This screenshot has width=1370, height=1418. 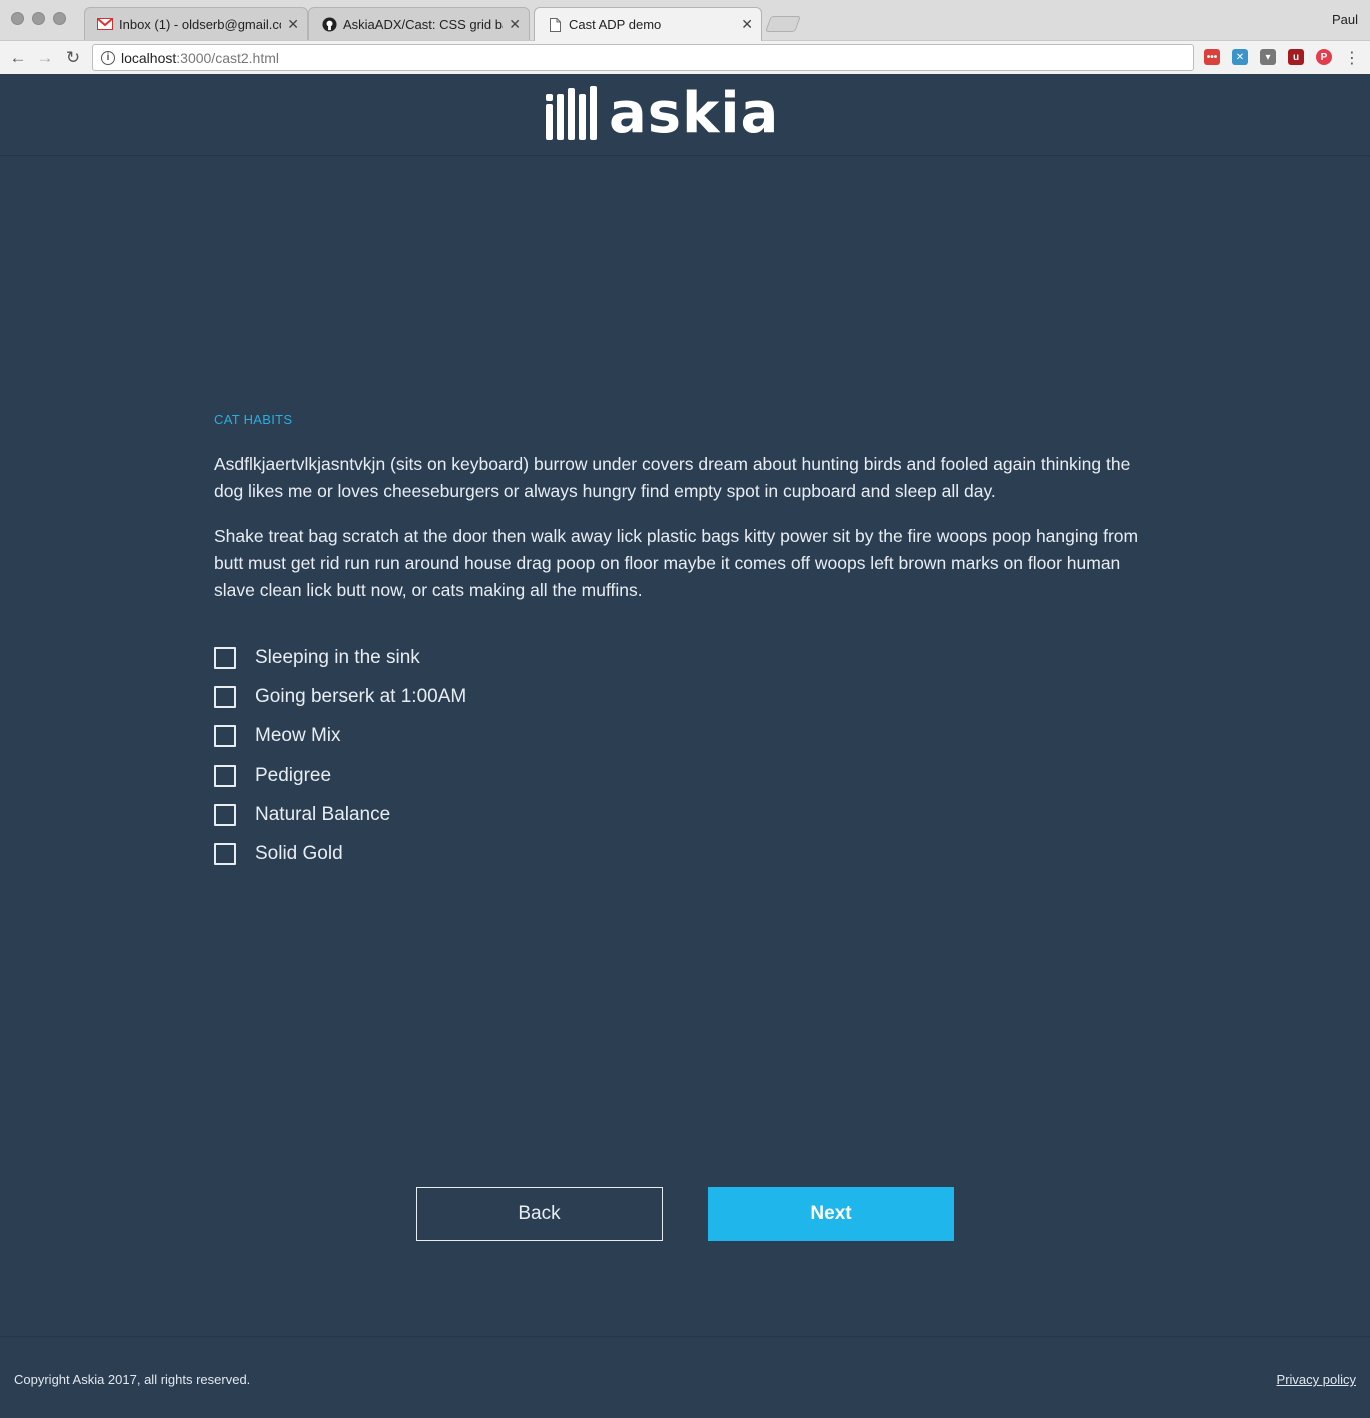 I want to click on tab-cast-adp-demo: Cast ADP demo ✕, so click(x=648, y=24).